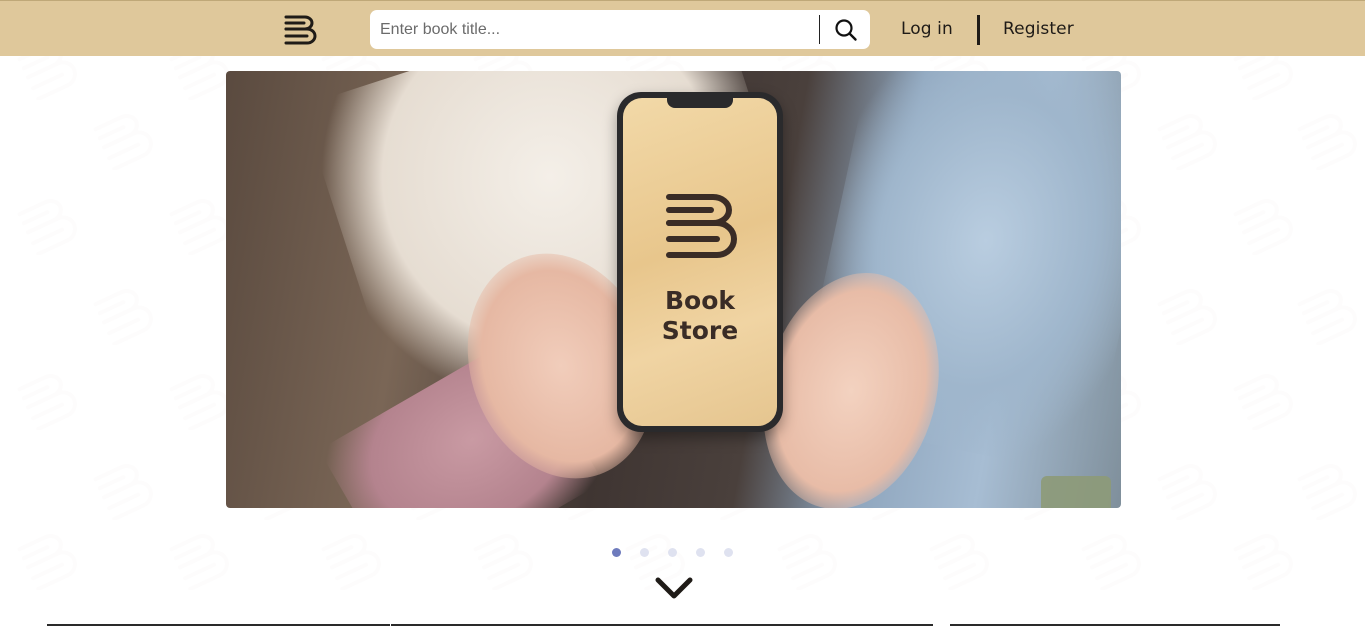 Image resolution: width=1365 pixels, height=627 pixels. I want to click on search-button, so click(846, 29).